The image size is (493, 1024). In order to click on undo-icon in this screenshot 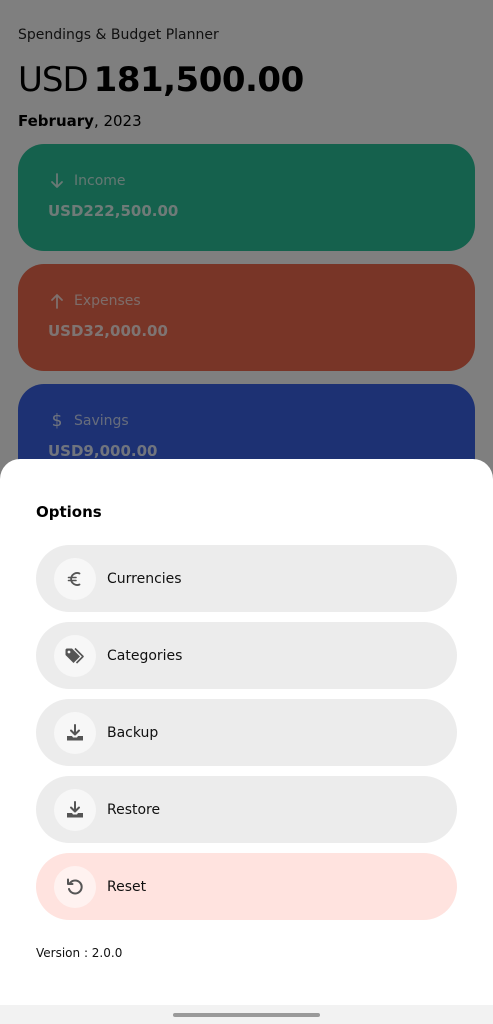, I will do `click(75, 886)`.